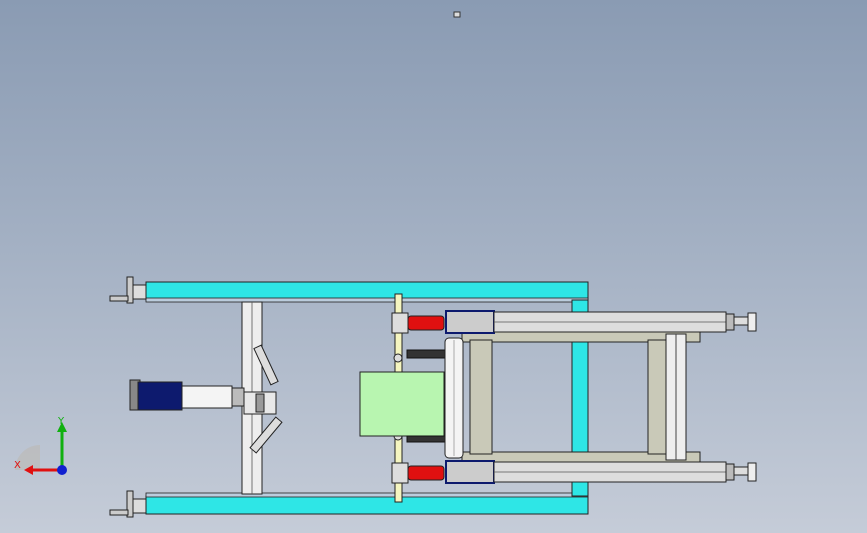 The width and height of the screenshot is (867, 533). Describe the element at coordinates (367, 291) in the screenshot. I see `top-rail` at that location.